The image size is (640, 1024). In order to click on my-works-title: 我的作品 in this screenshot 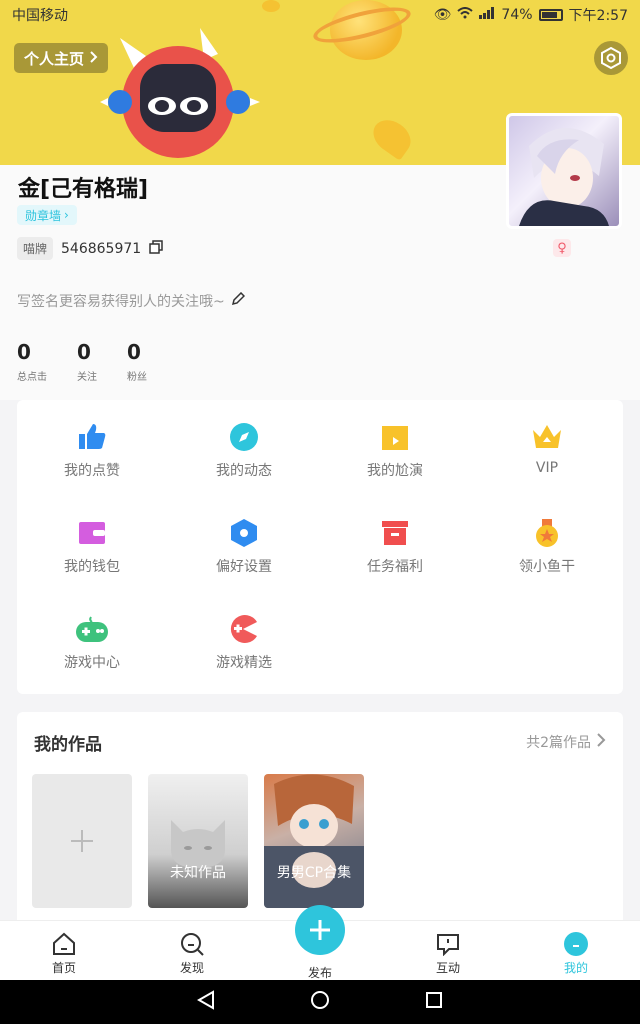, I will do `click(68, 745)`.